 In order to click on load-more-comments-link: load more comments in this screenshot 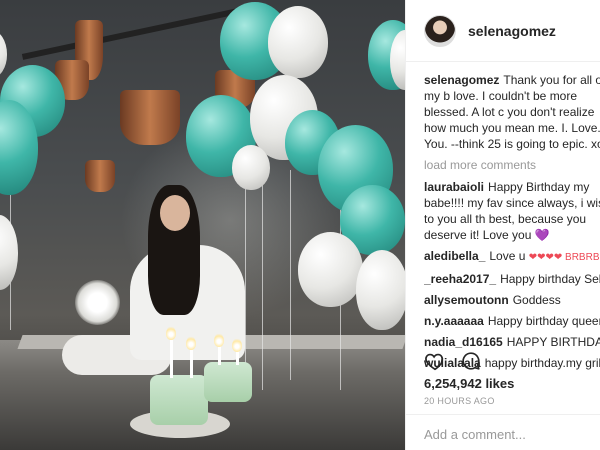, I will do `click(512, 165)`.